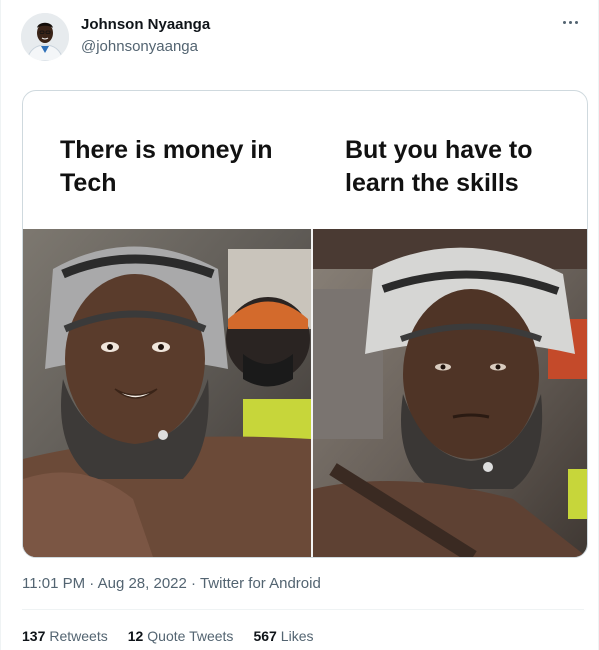 The width and height of the screenshot is (599, 650). What do you see at coordinates (439, 166) in the screenshot?
I see `meme-caption-right: But you have to learn the skills` at bounding box center [439, 166].